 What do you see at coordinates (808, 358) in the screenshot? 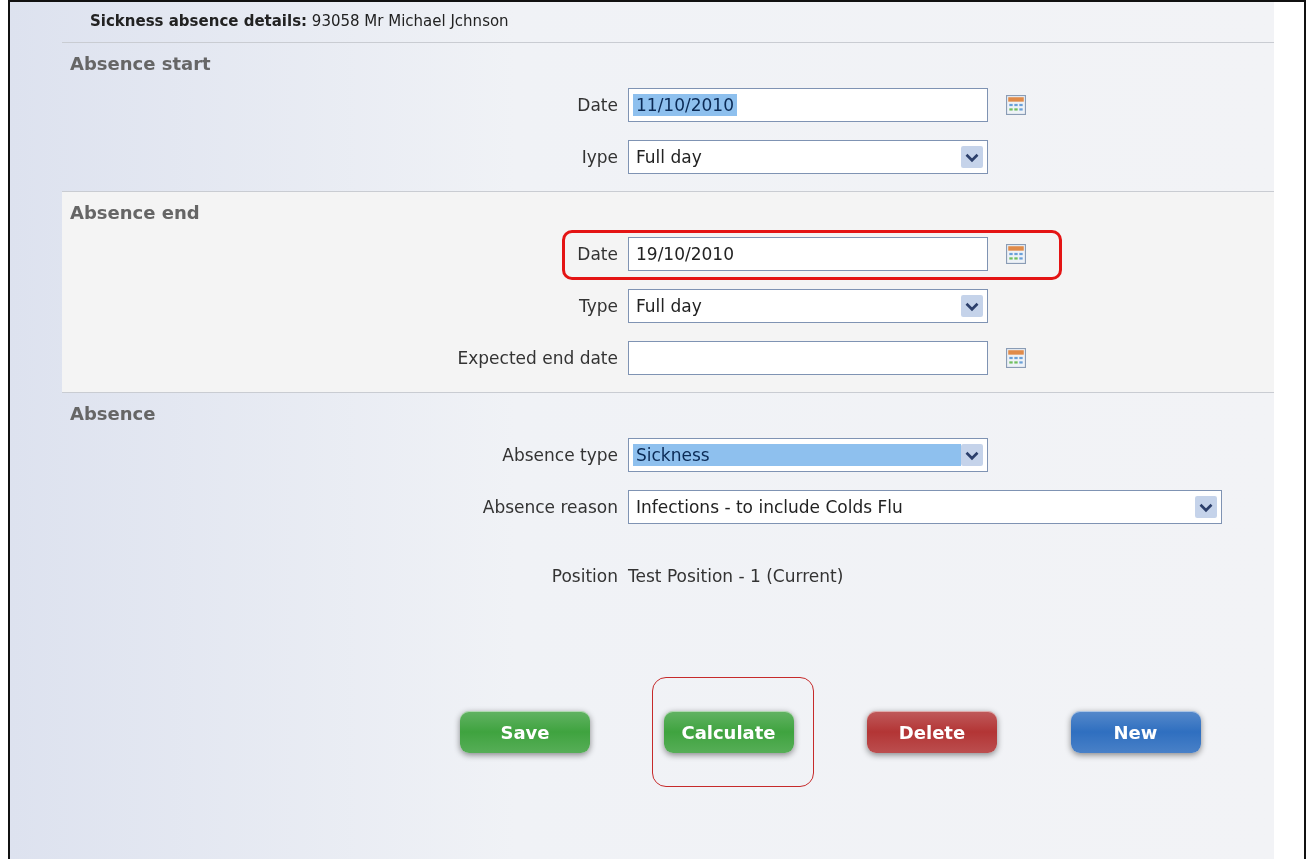
I see `date-field` at bounding box center [808, 358].